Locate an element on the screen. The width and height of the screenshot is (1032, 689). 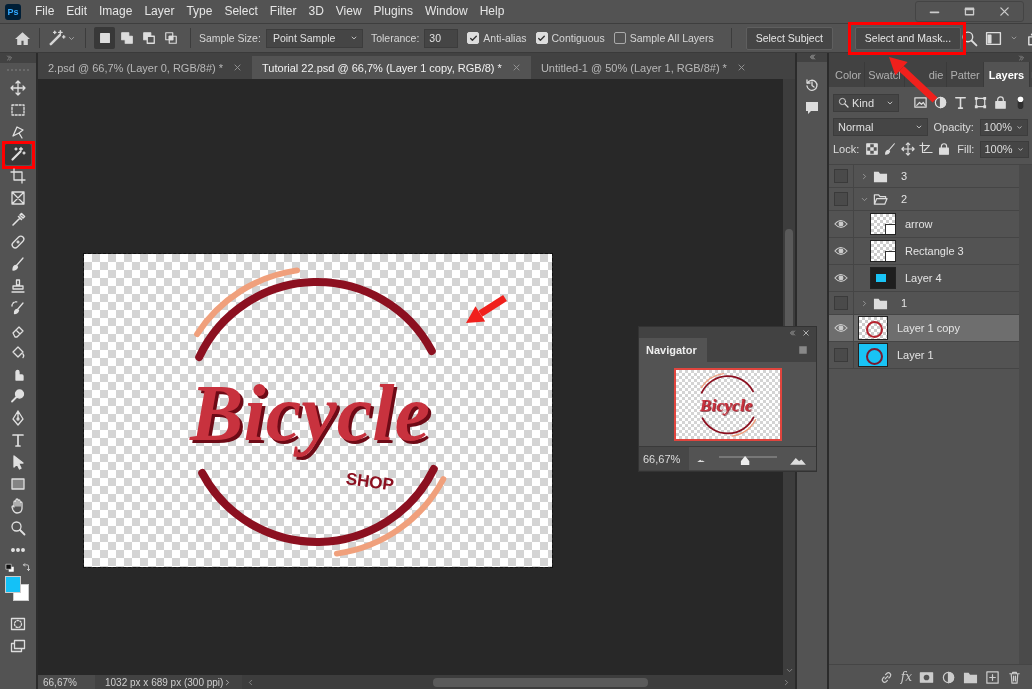
menu-item: 3D is located at coordinates (316, 11).